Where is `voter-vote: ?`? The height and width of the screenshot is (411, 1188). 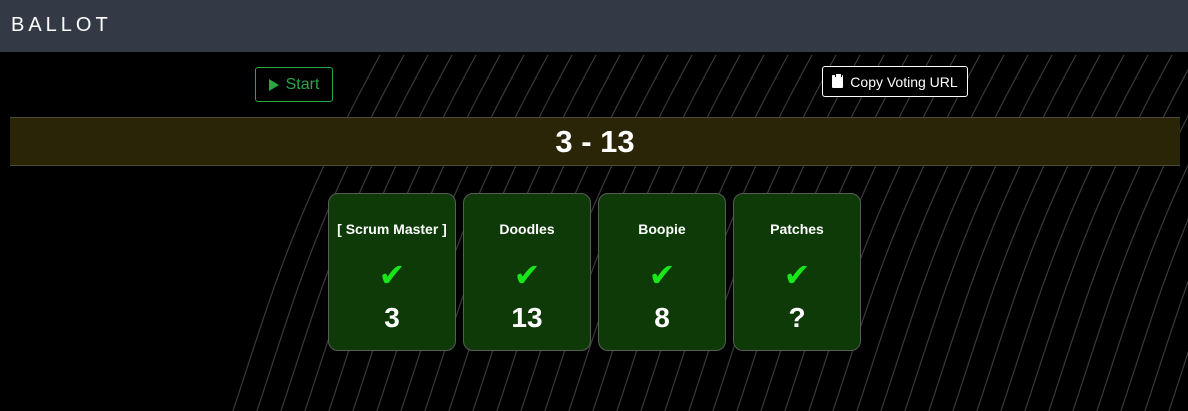
voter-vote: ? is located at coordinates (797, 317).